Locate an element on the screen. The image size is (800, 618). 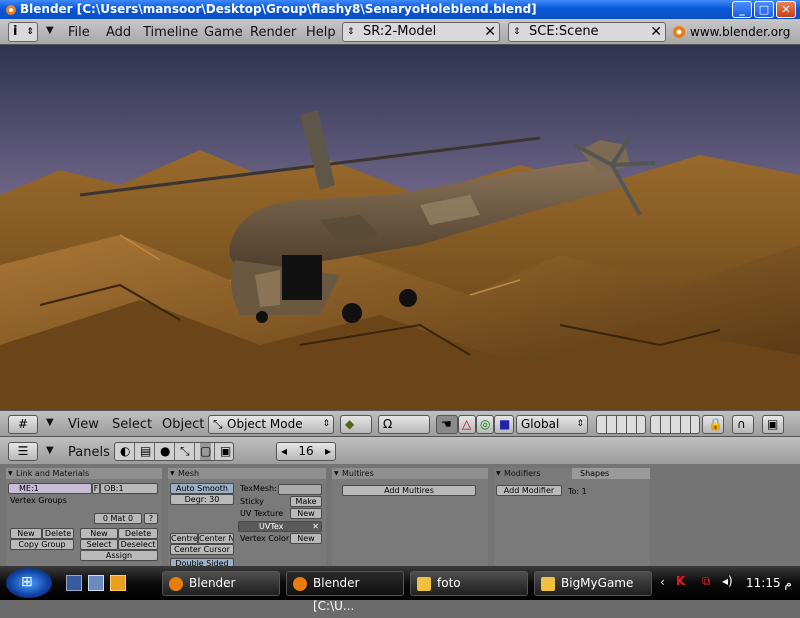
delete-uv-icon: ✕ is located at coordinates (315, 526).